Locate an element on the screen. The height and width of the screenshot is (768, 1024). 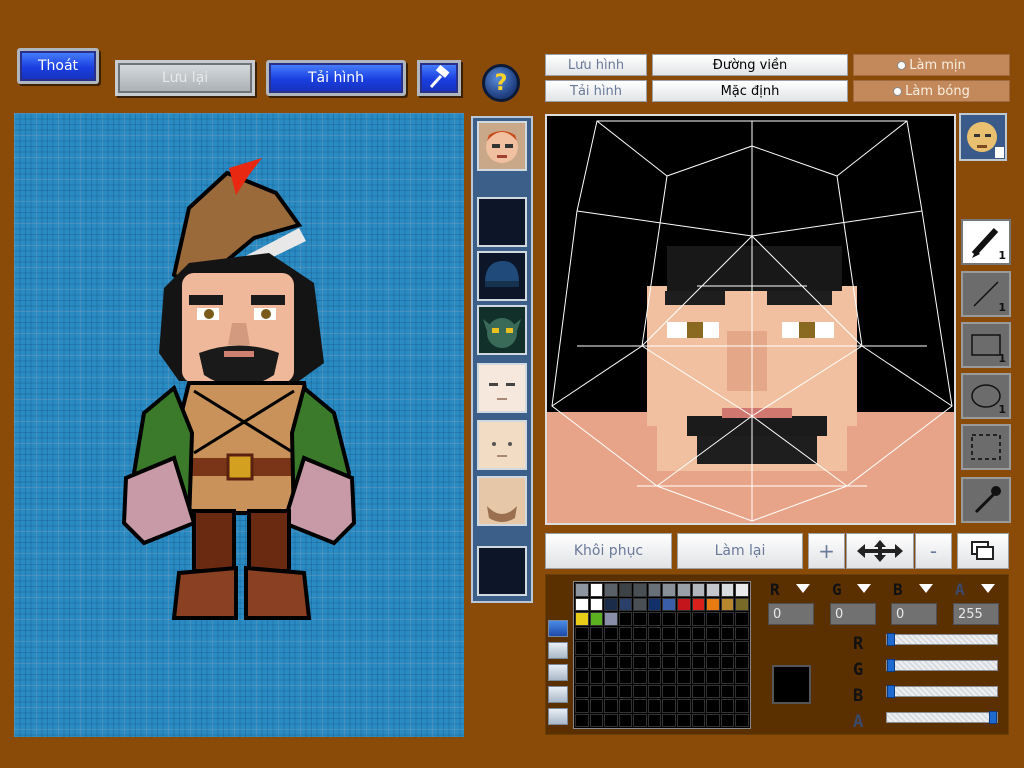
help-icon: ? is located at coordinates (501, 83).